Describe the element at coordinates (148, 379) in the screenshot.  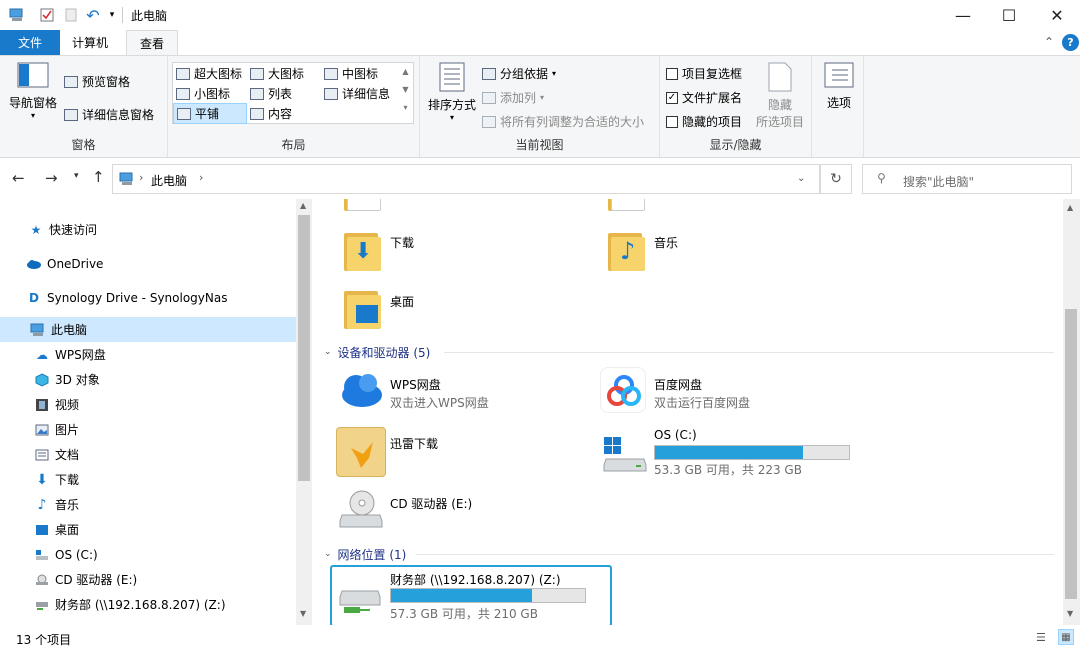
I see `nav-item-3d-objects: 3D 对象` at that location.